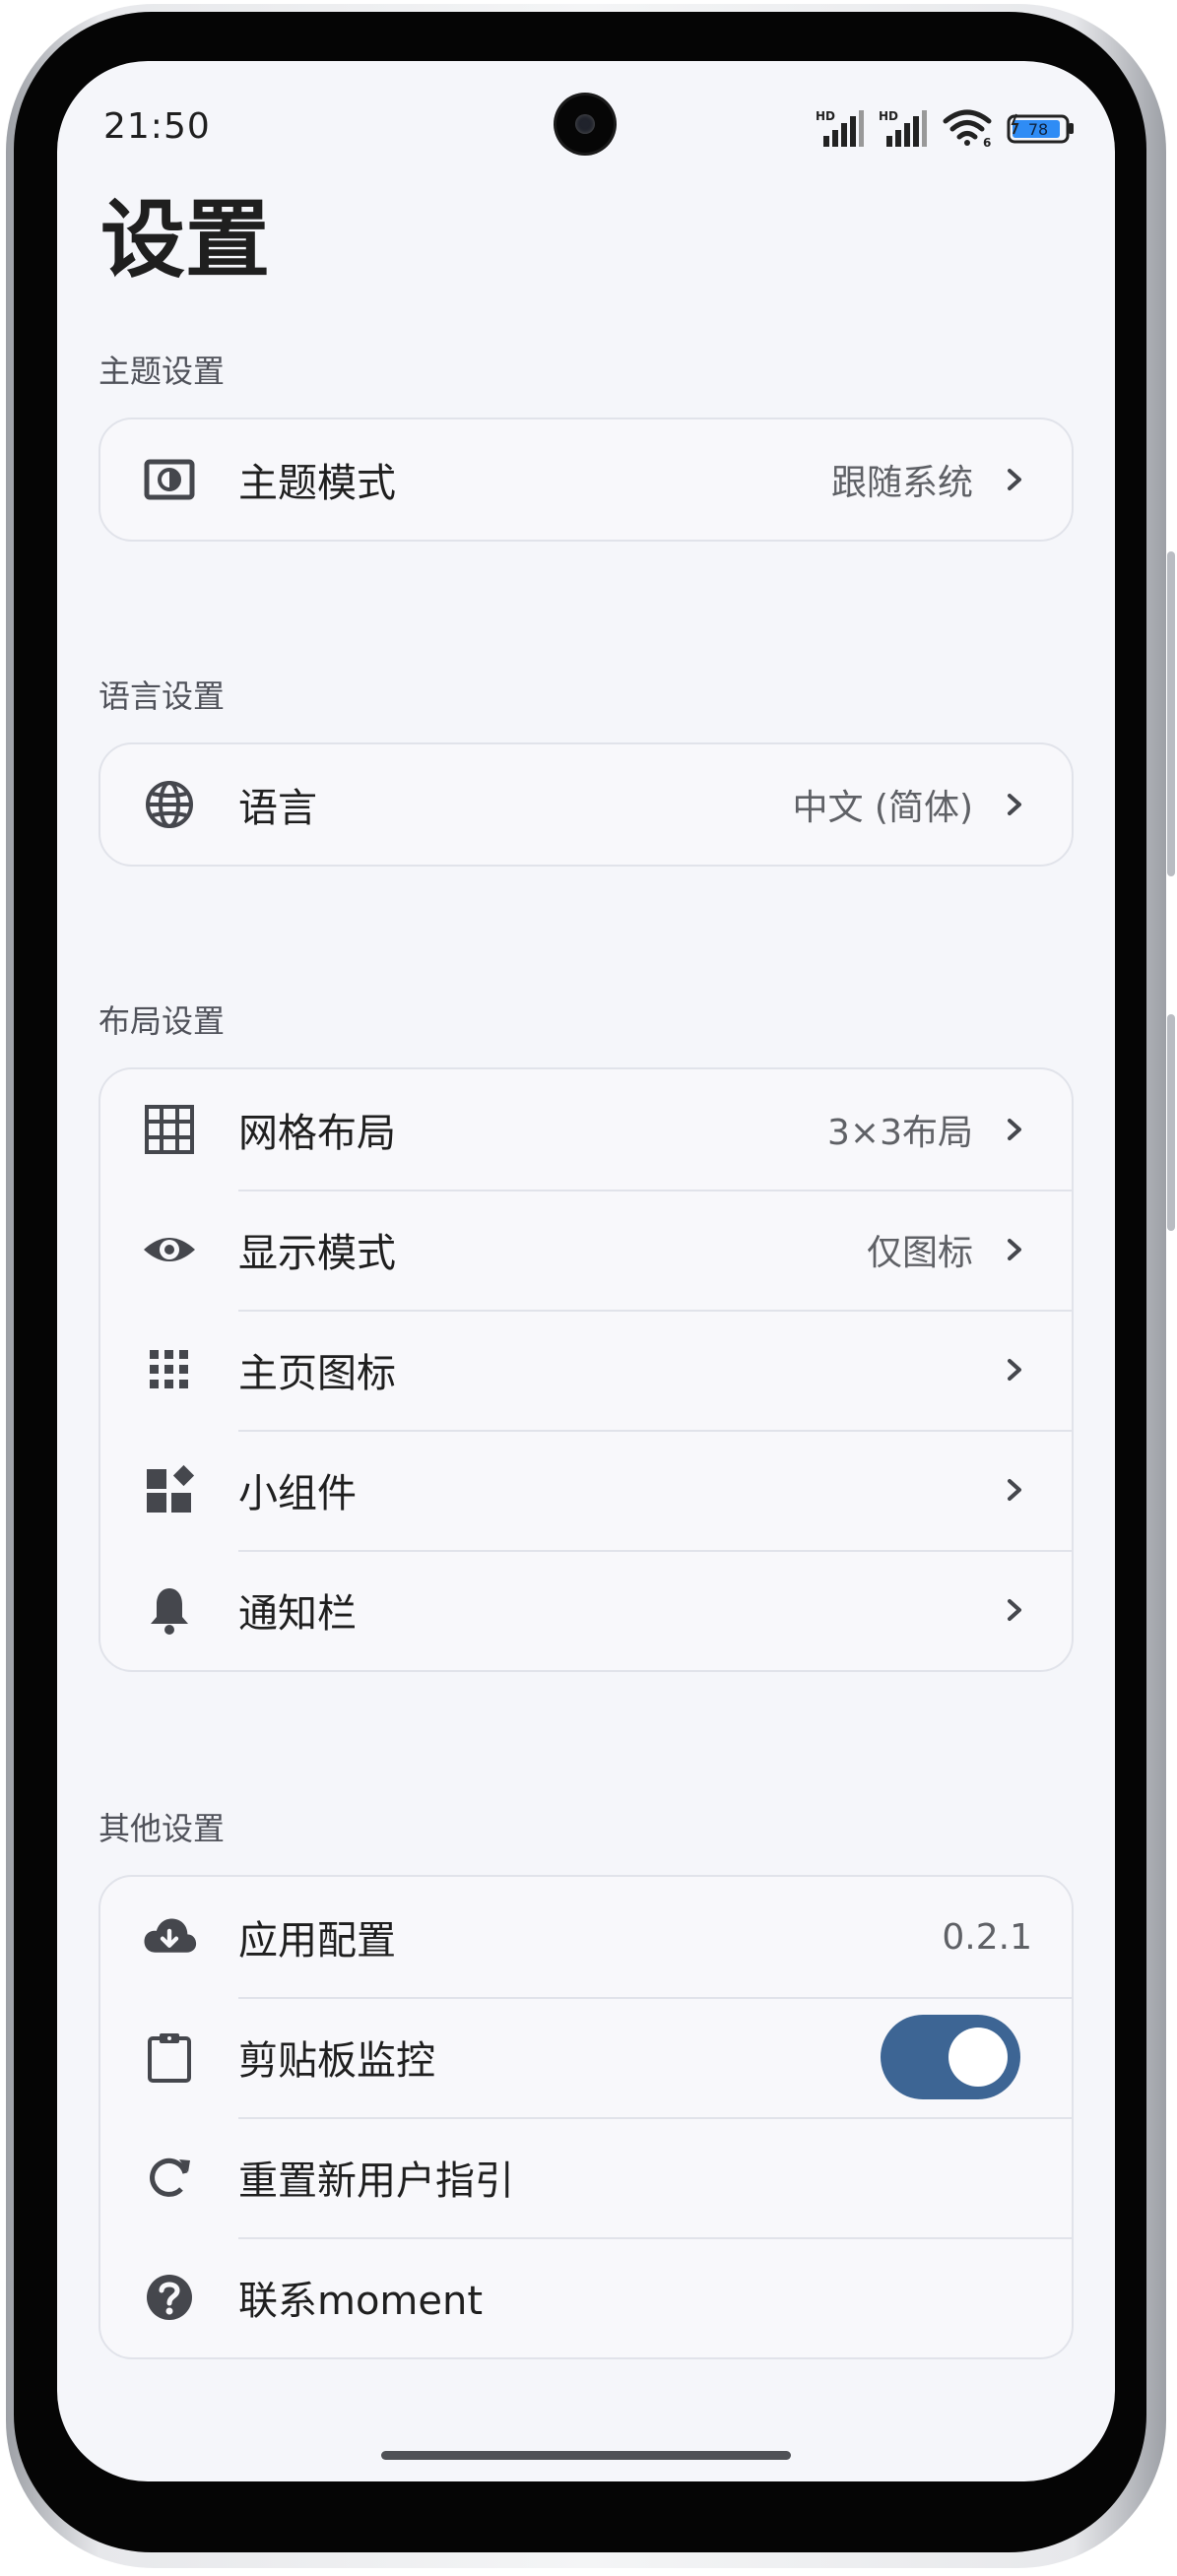 The image size is (1177, 2576). I want to click on theme-settings-card: 主题模式 跟随系统, so click(586, 480).